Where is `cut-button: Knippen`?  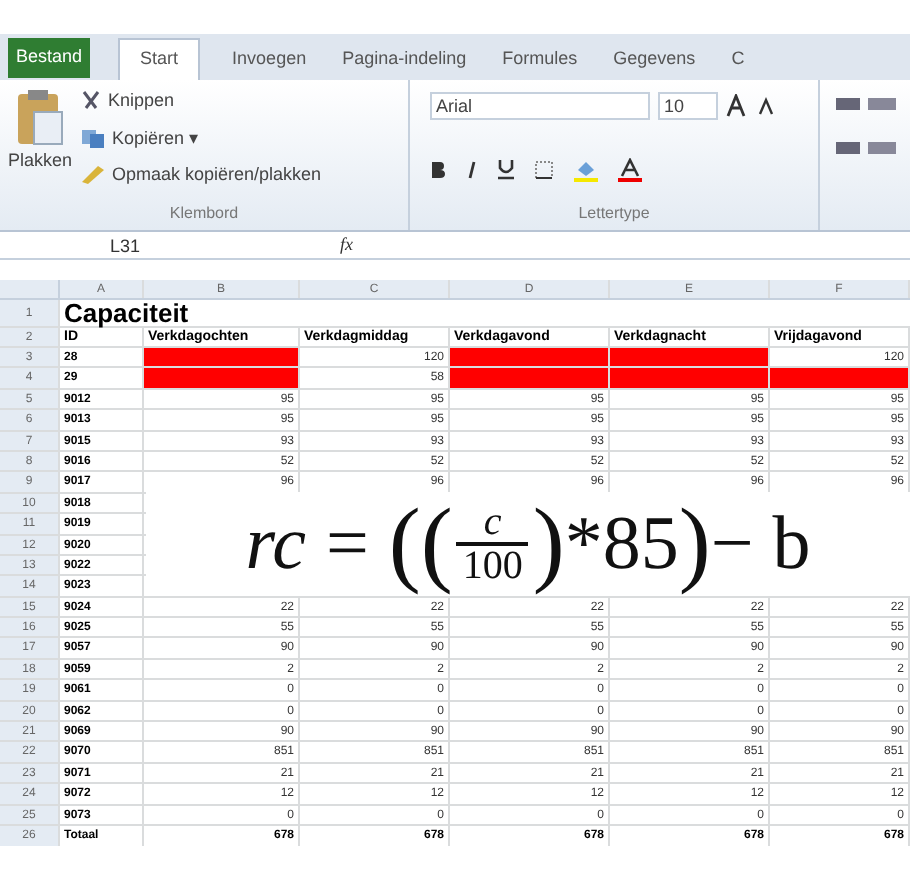 cut-button: Knippen is located at coordinates (201, 101).